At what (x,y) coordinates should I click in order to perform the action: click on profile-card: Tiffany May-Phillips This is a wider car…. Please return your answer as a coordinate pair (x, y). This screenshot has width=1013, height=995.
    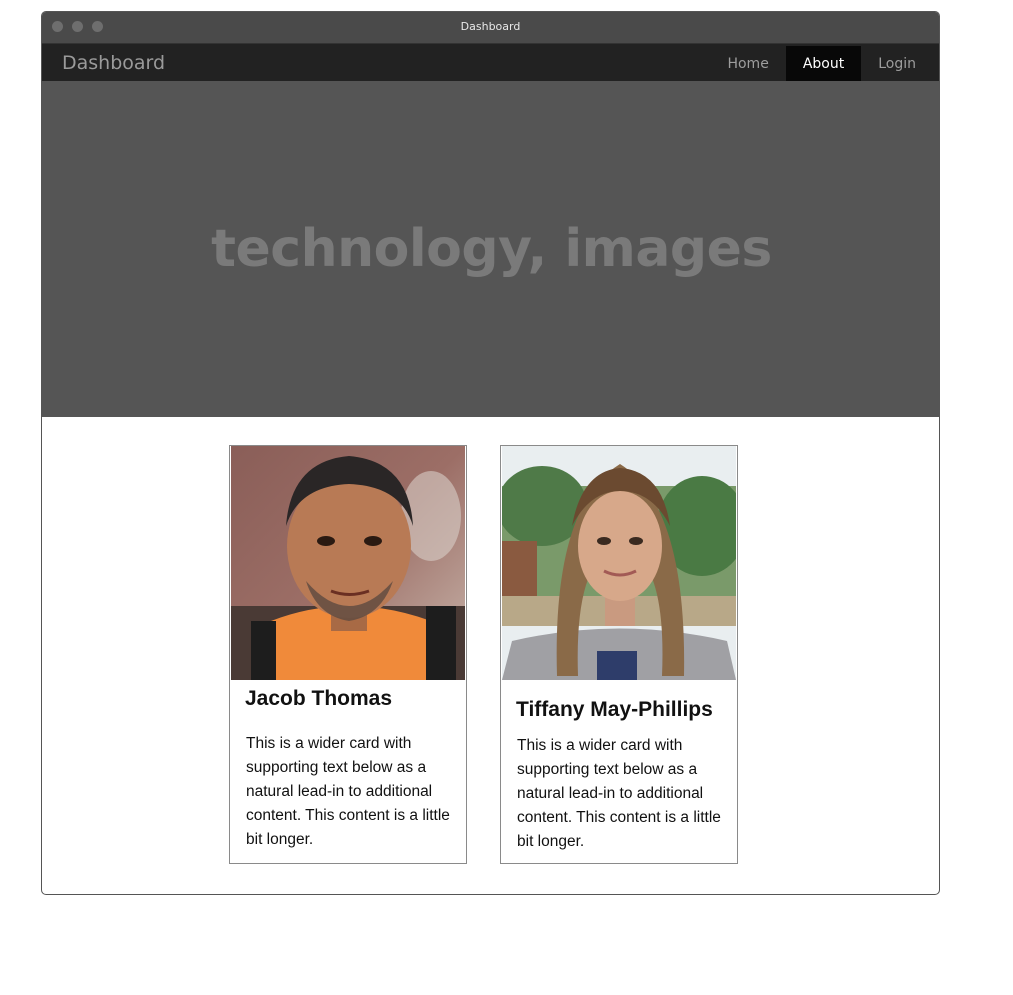
    Looking at the image, I should click on (619, 654).